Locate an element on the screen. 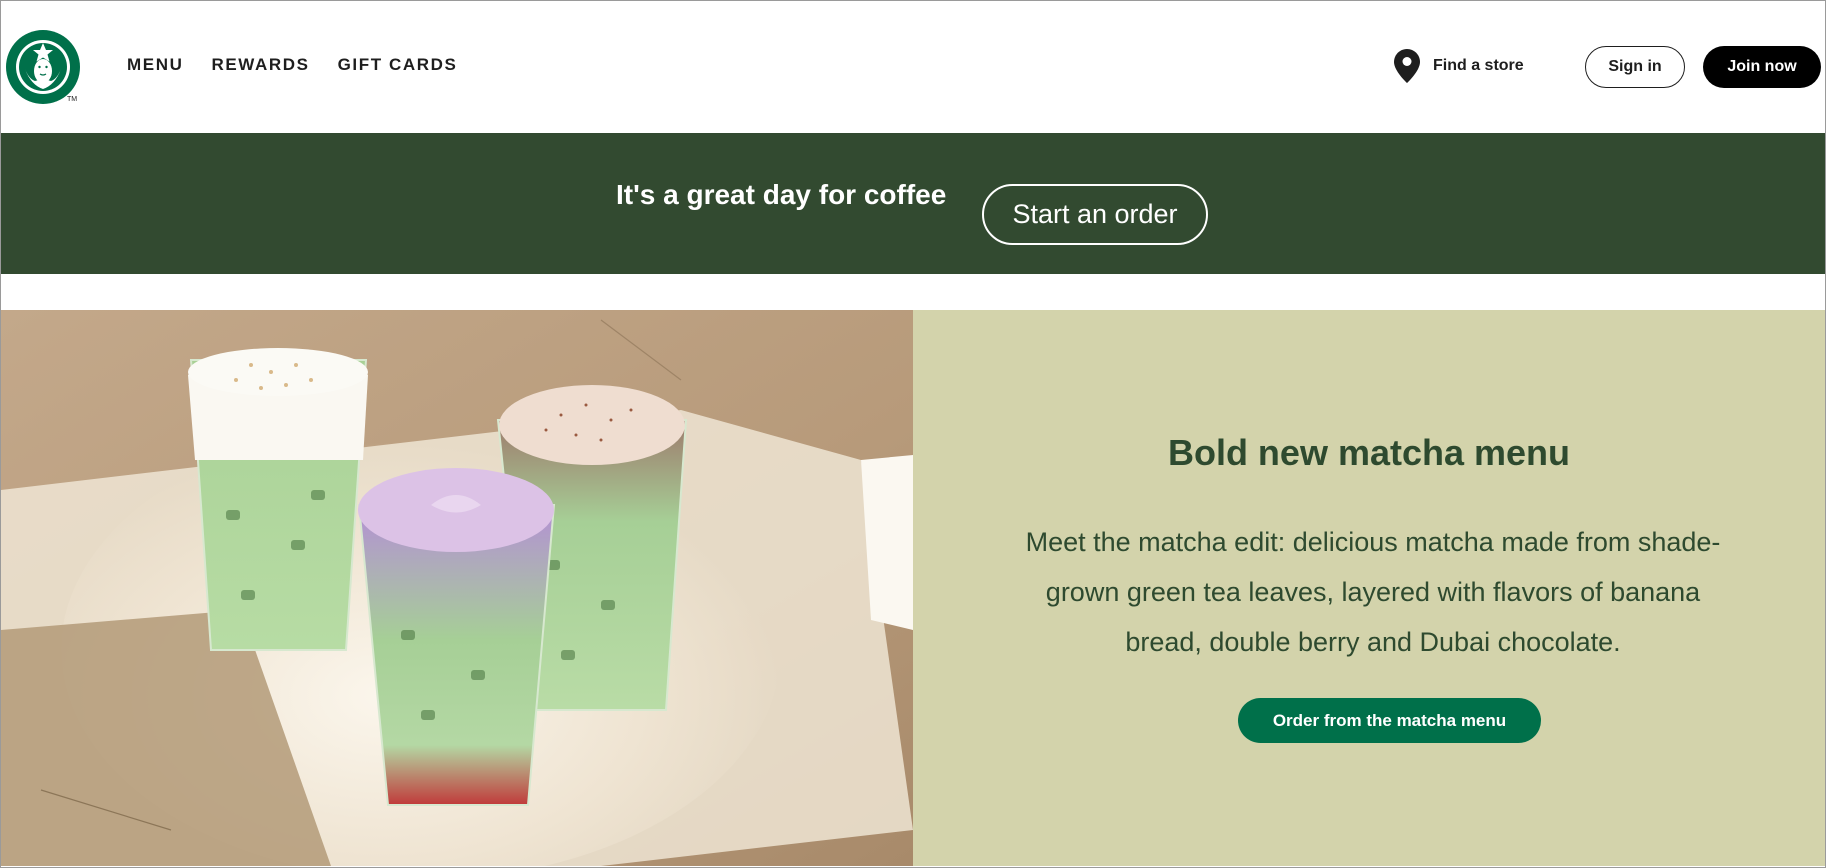 The height and width of the screenshot is (868, 1826). starbucks-logo is located at coordinates (43, 67).